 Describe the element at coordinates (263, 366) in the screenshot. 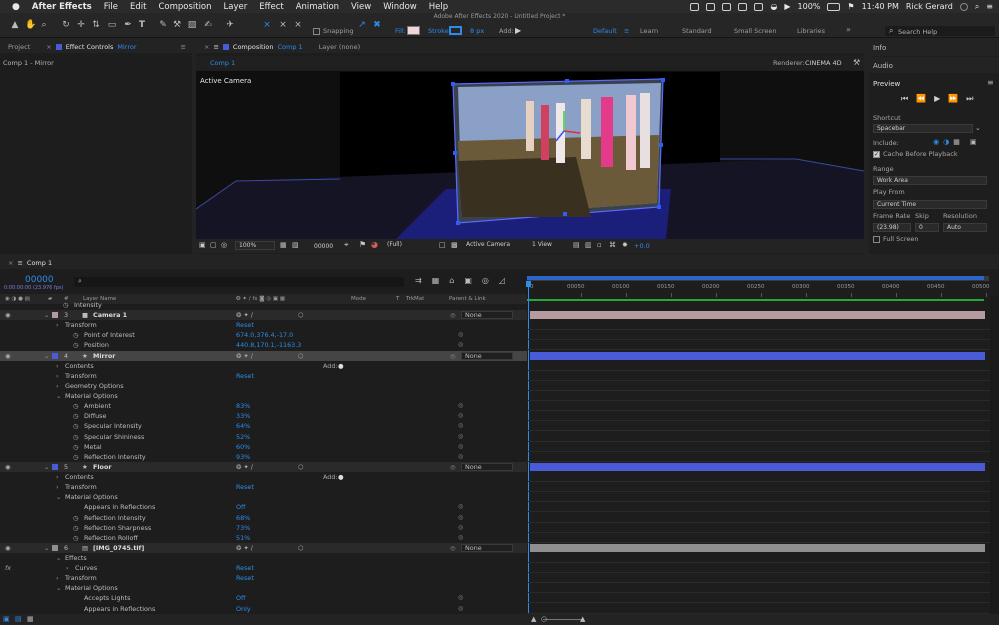

I see `property-row: › Contents Add: ●` at that location.